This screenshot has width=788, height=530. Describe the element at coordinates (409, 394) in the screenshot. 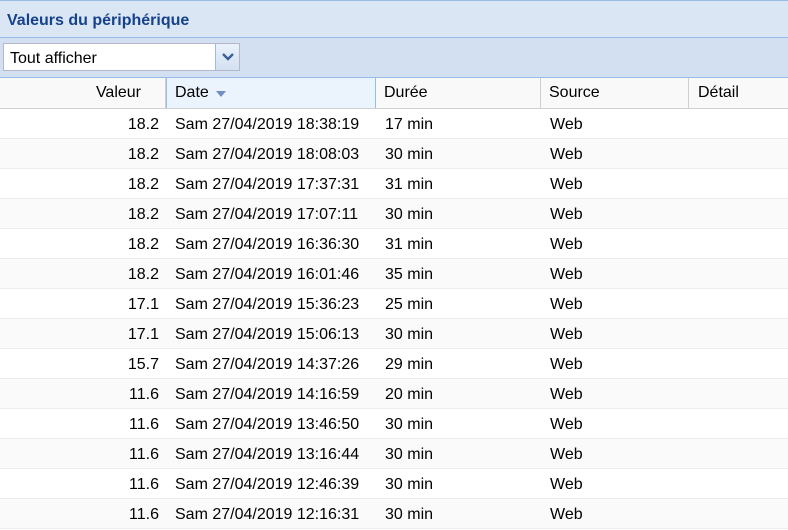

I see `cell-duration: 20 min` at that location.